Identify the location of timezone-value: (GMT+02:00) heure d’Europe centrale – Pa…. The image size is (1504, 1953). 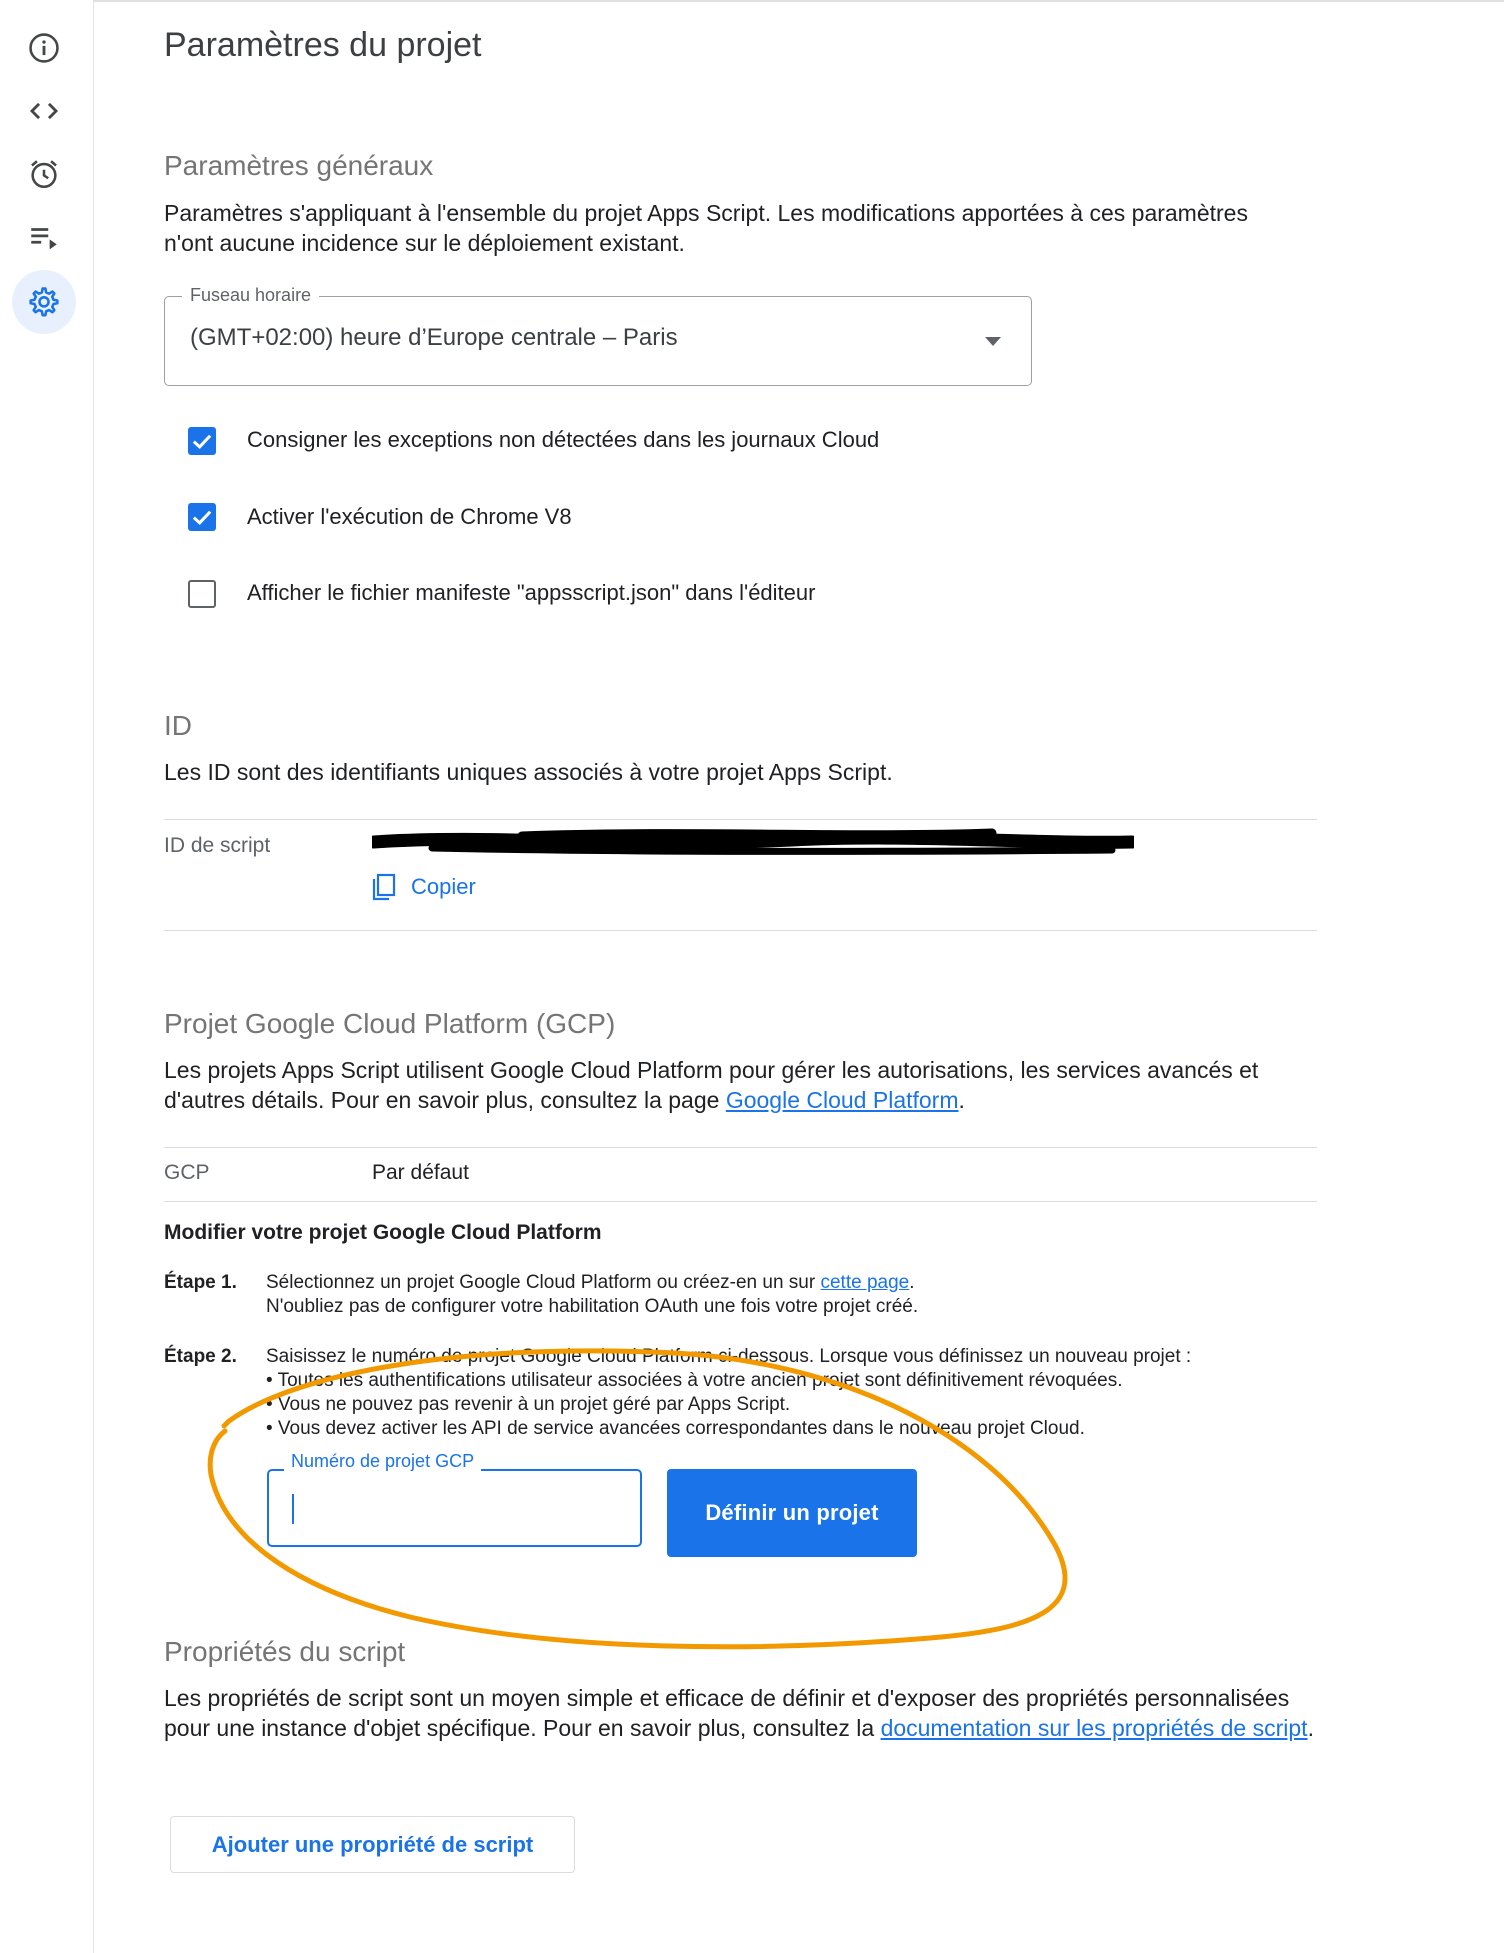
(434, 337).